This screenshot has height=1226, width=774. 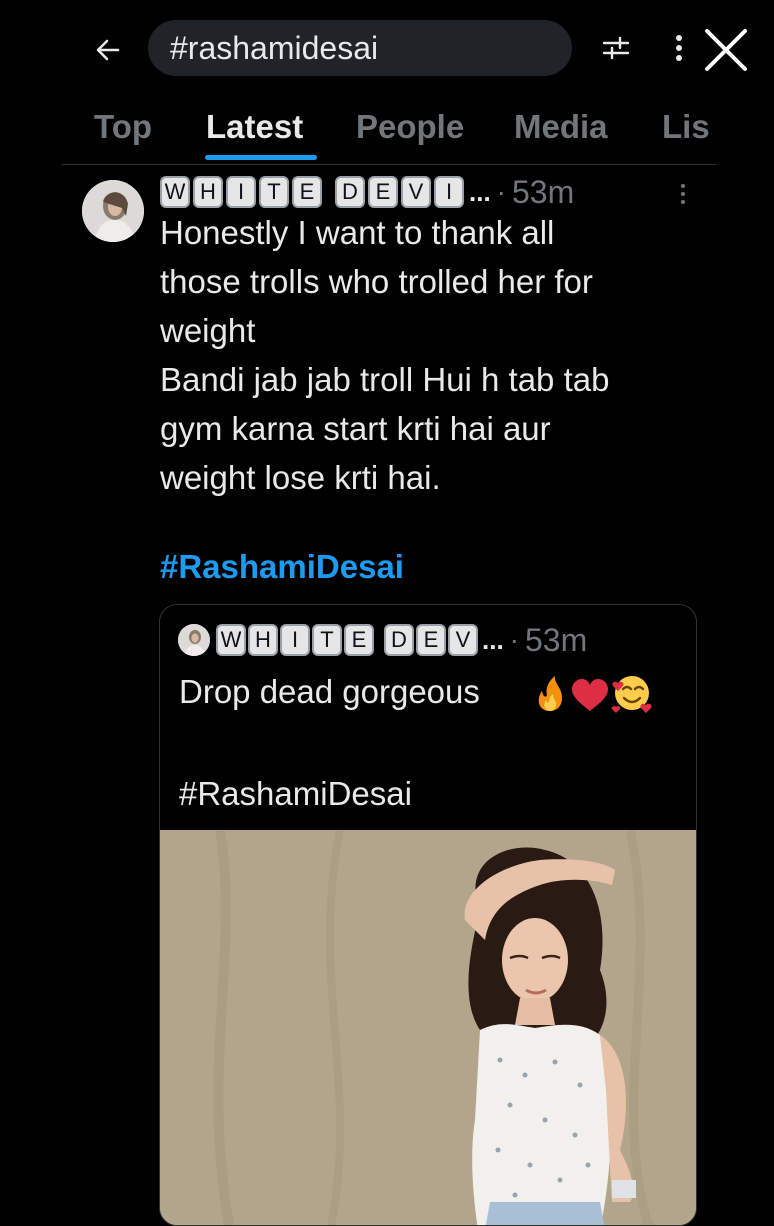 What do you see at coordinates (261, 157) in the screenshot?
I see `active-tab-indicator` at bounding box center [261, 157].